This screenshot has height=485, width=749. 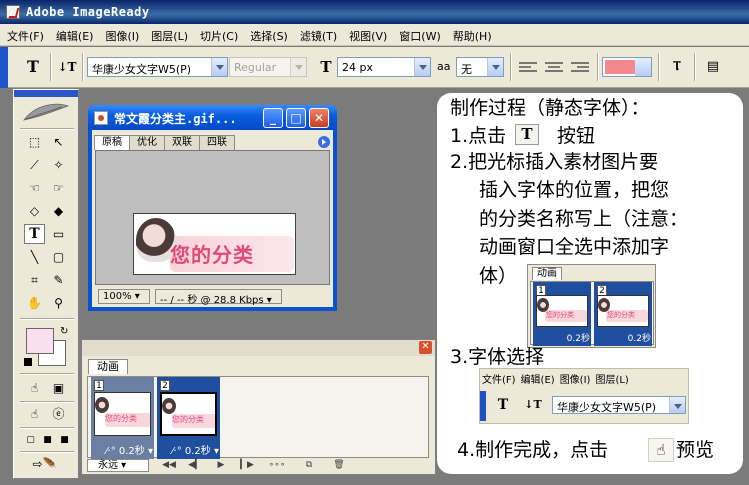 What do you see at coordinates (339, 465) in the screenshot?
I see `delete-frame-icon: 🗑` at bounding box center [339, 465].